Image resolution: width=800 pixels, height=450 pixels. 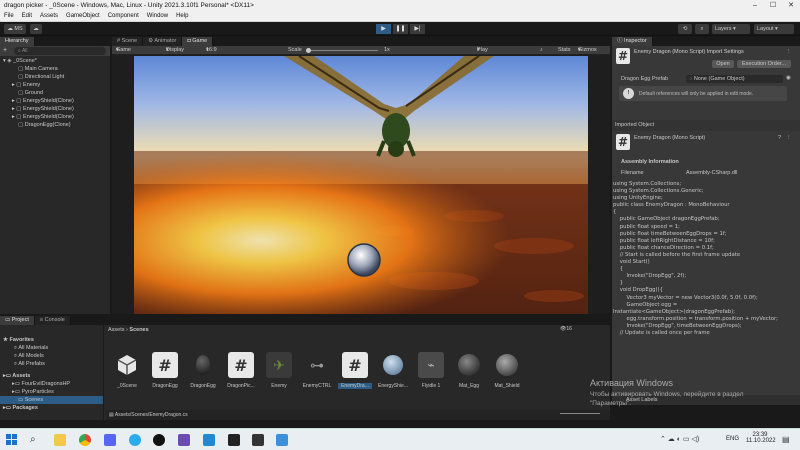 I want to click on assets-row: ▸▭ Assets, so click(x=51, y=376).